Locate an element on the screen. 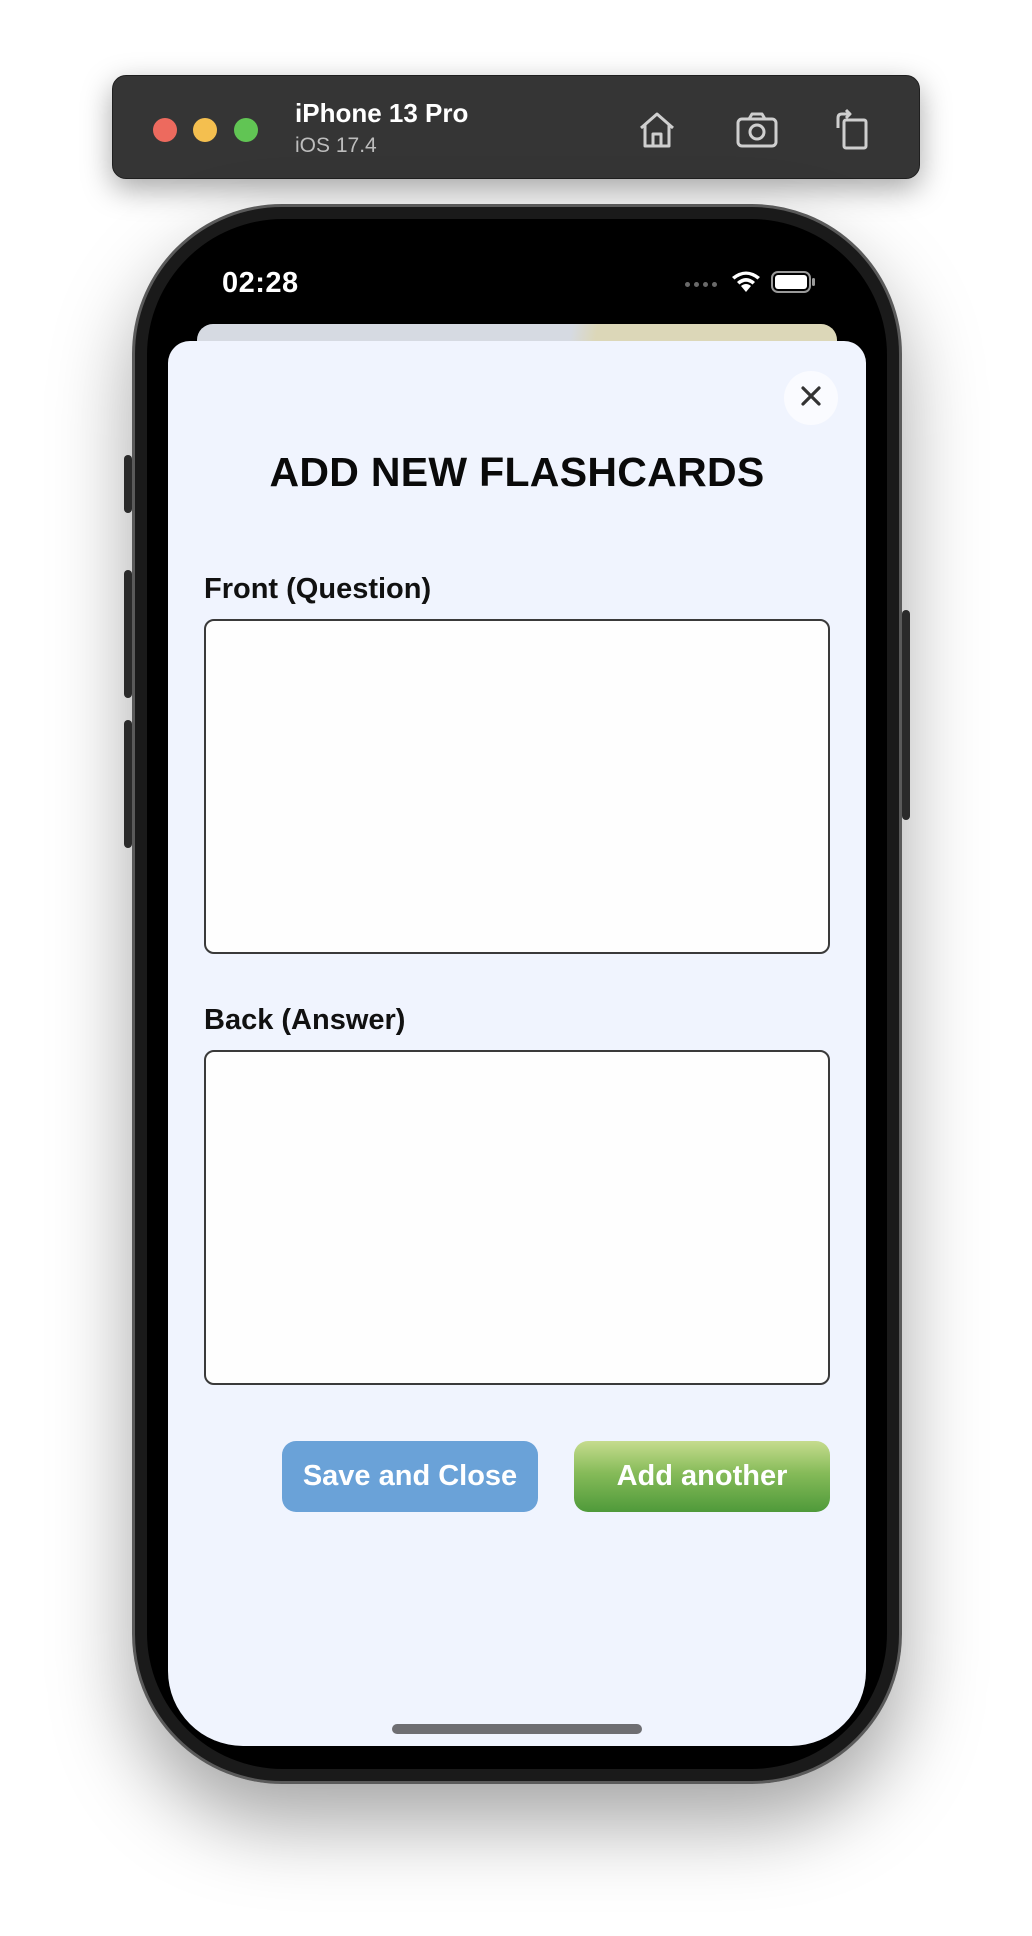  silent-switch is located at coordinates (128, 484).